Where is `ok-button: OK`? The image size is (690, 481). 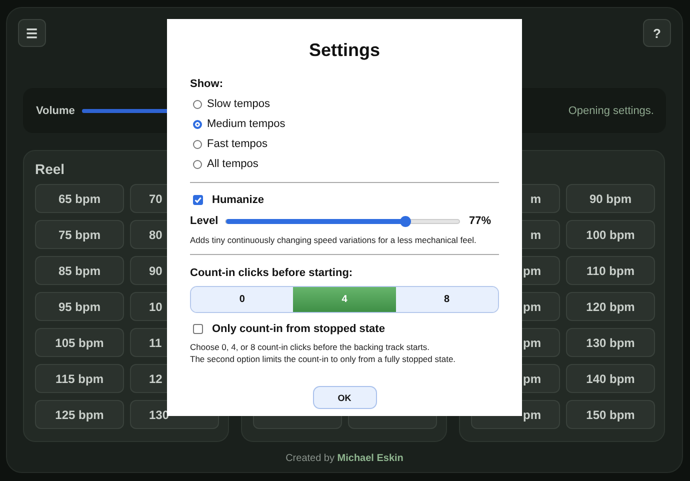
ok-button: OK is located at coordinates (344, 397).